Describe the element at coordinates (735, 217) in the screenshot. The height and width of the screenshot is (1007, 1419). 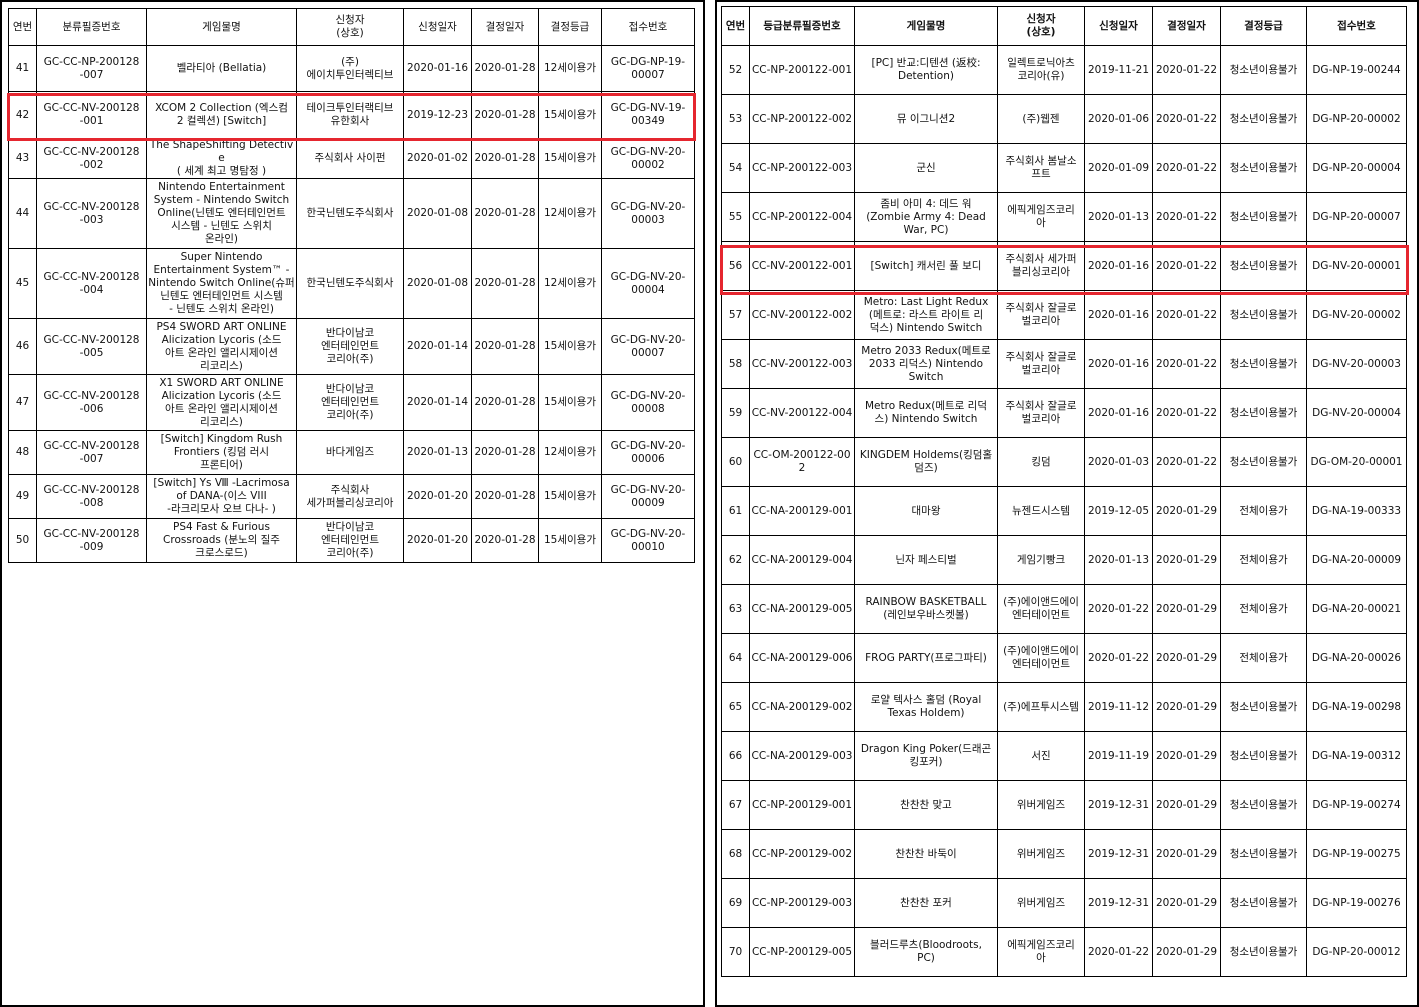
I see `table-cell: 55` at that location.